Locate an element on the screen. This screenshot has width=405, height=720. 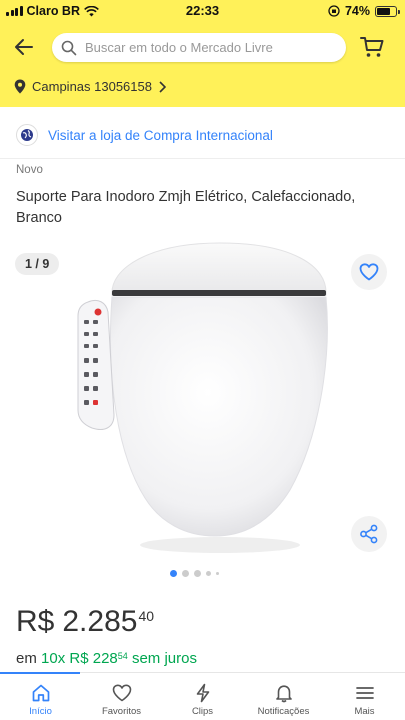
installments-count: 10x is located at coordinates (53, 658).